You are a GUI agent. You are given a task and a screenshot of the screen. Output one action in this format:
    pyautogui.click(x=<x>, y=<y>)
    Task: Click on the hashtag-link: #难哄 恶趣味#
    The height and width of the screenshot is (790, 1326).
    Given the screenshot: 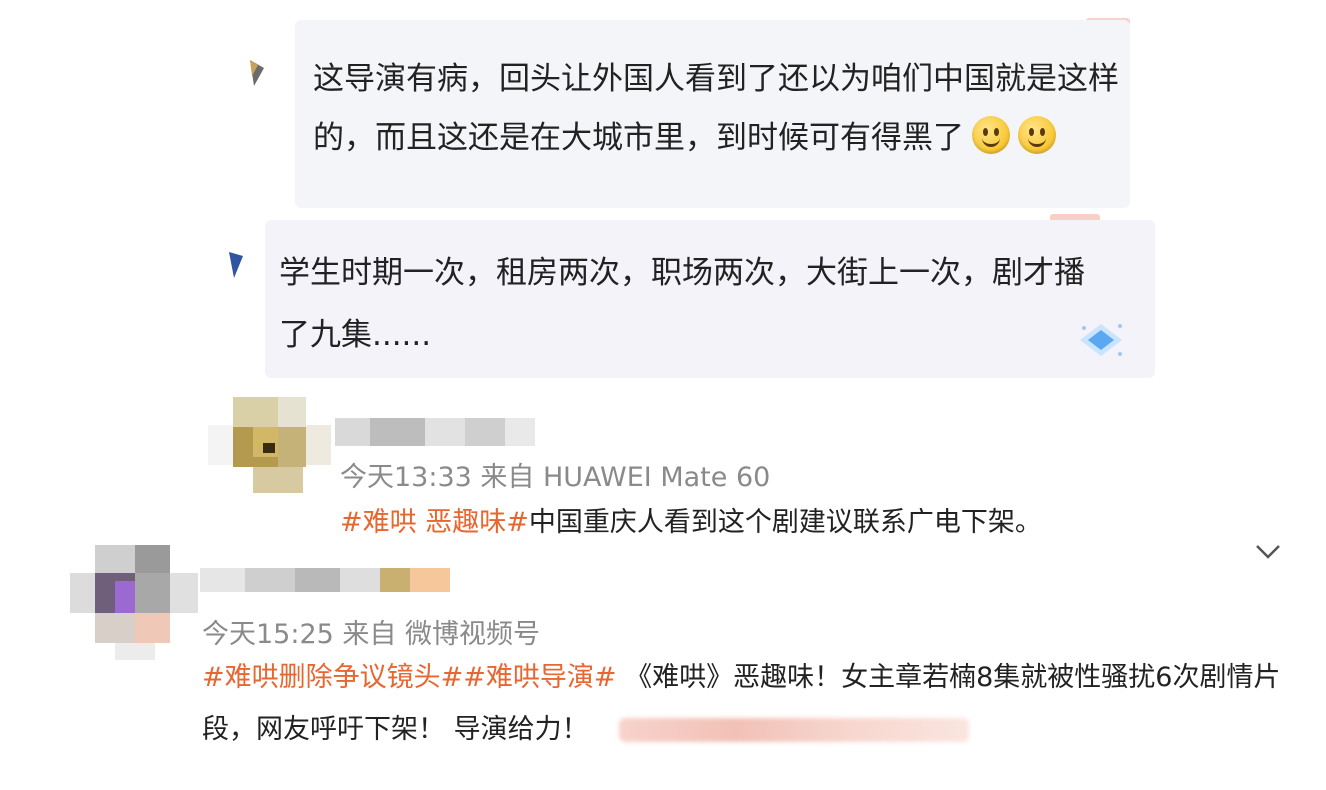 What is the action you would take?
    pyautogui.click(x=434, y=522)
    